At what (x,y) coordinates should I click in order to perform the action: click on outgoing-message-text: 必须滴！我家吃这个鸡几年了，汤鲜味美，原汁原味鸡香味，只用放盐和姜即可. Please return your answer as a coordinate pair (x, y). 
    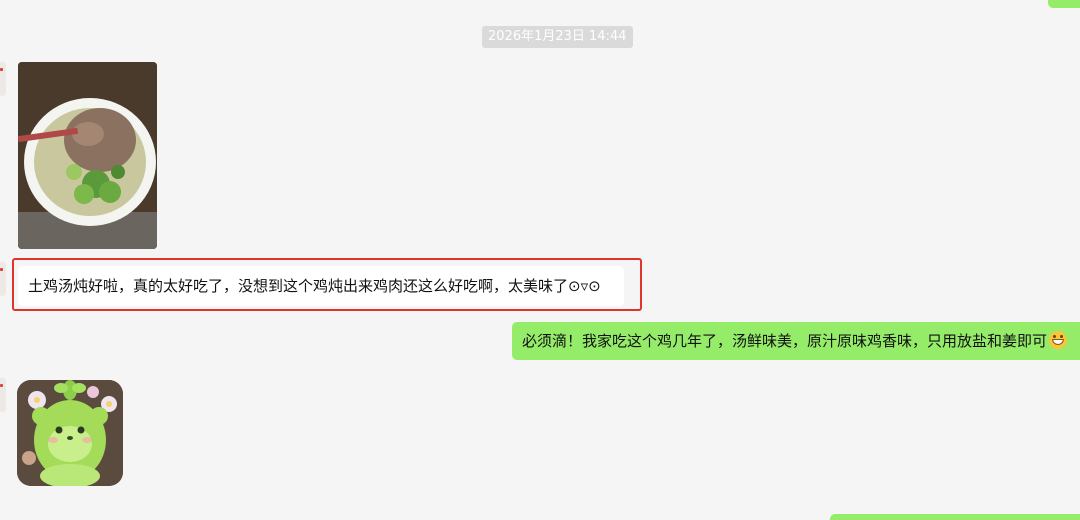
    Looking at the image, I should click on (785, 341).